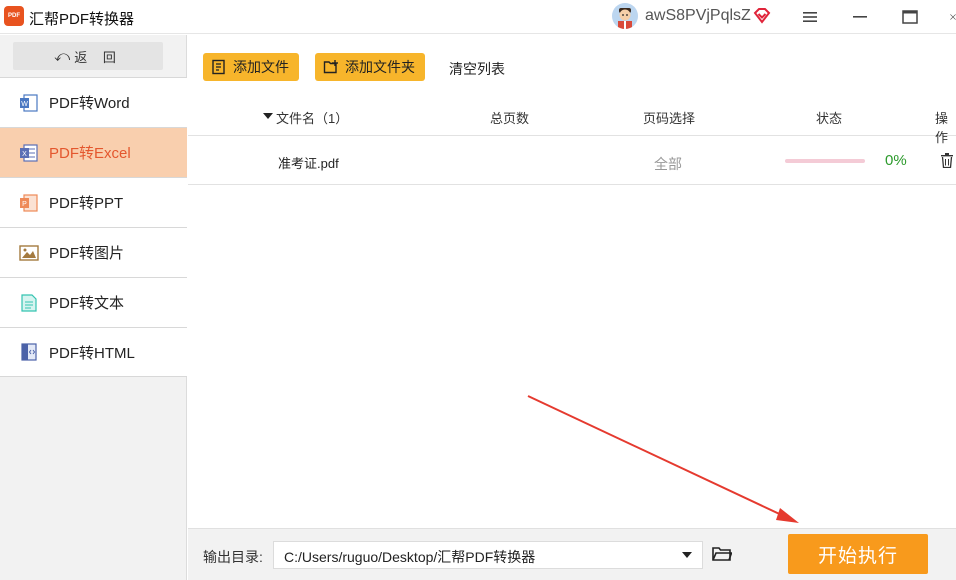  Describe the element at coordinates (829, 118) in the screenshot. I see `column-status: 状态` at that location.